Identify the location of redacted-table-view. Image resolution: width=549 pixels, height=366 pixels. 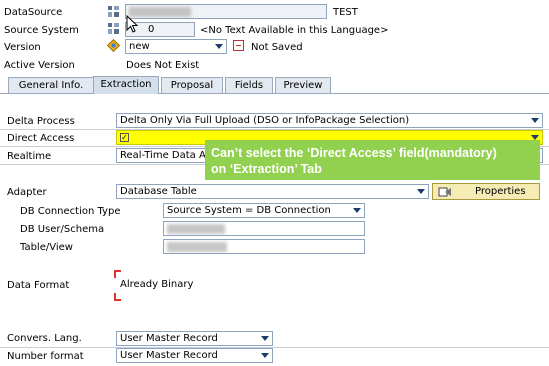
(197, 247).